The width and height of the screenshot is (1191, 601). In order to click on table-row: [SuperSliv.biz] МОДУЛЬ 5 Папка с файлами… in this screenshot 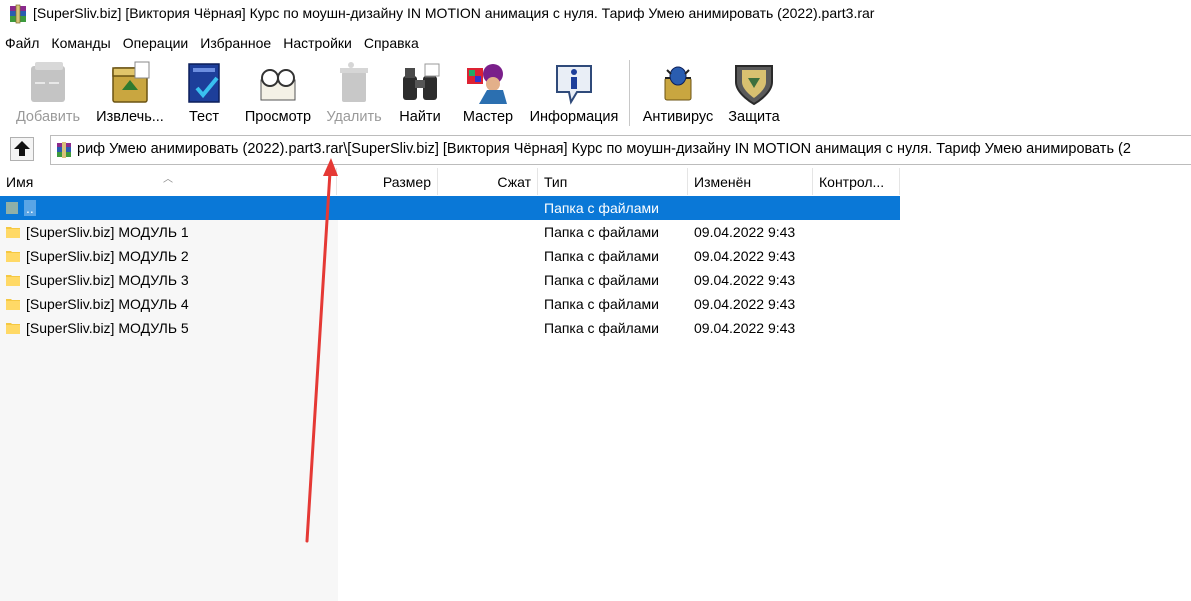, I will do `click(450, 328)`.